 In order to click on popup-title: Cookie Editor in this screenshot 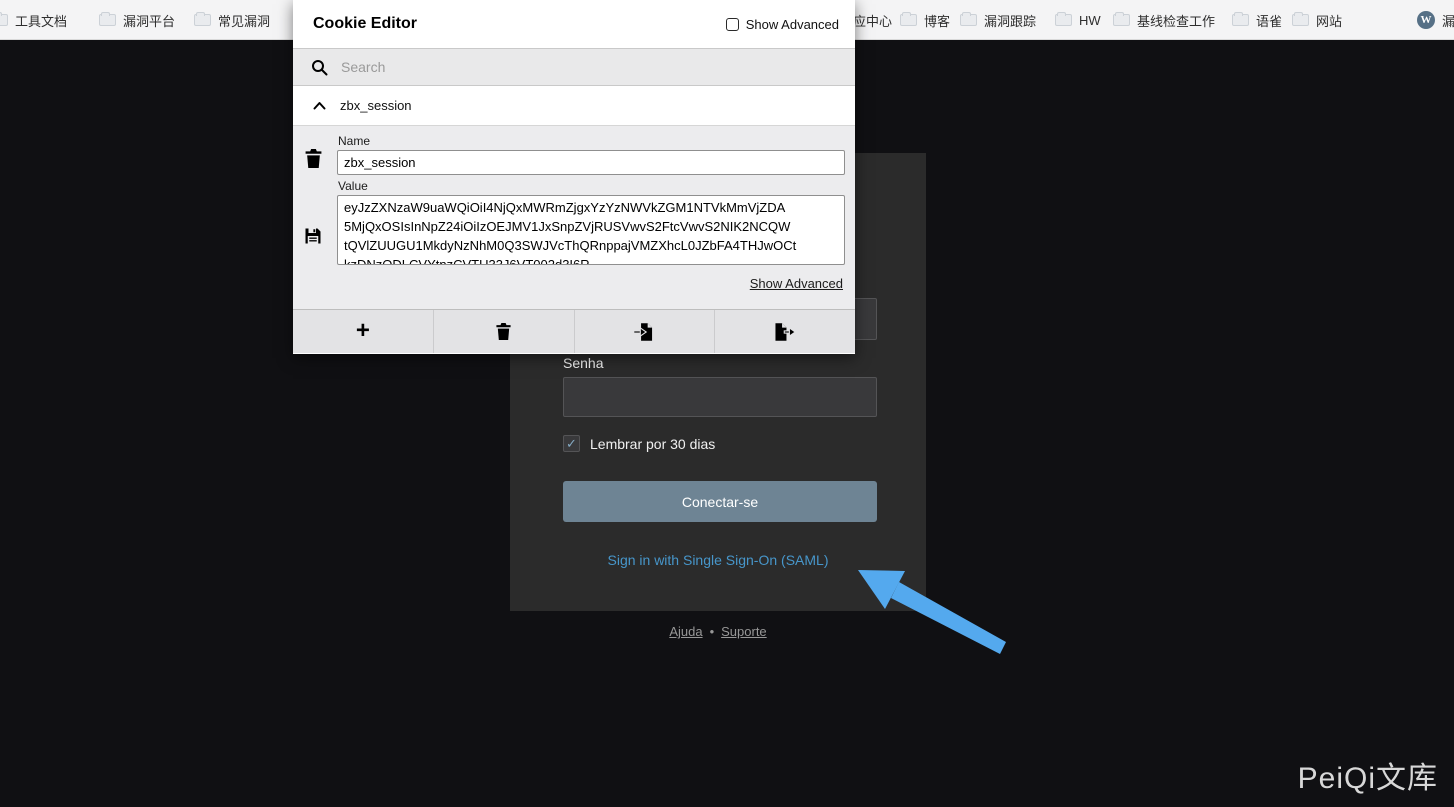, I will do `click(365, 23)`.